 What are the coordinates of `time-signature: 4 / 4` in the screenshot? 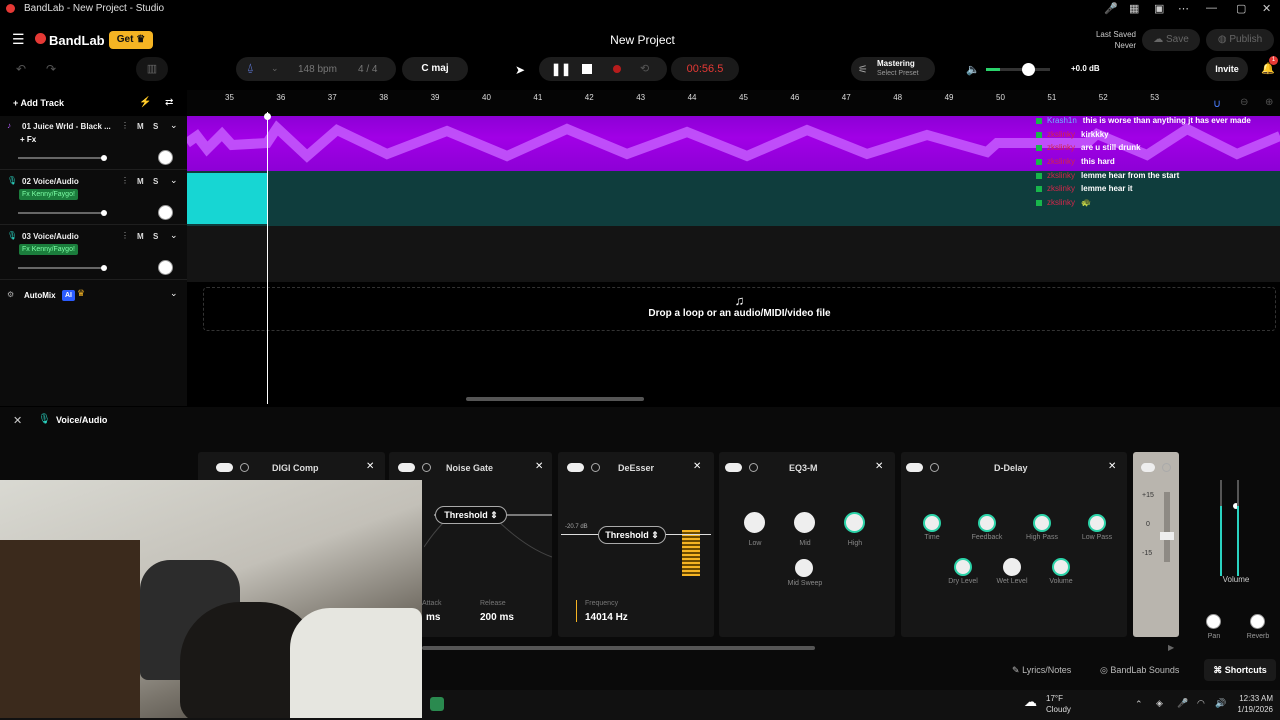 It's located at (367, 69).